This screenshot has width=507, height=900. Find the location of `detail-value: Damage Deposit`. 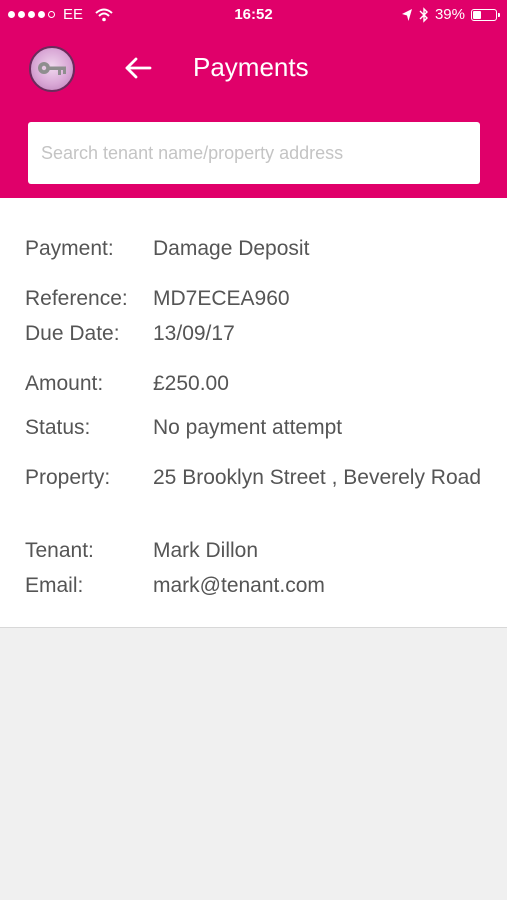

detail-value: Damage Deposit is located at coordinates (231, 248).